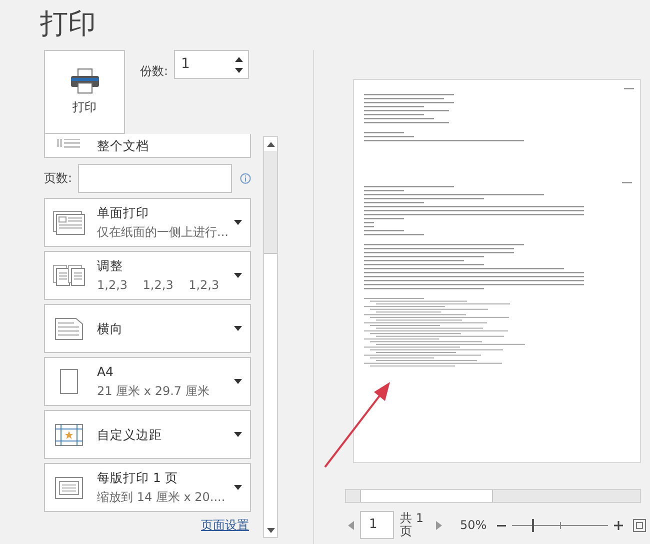  I want to click on single-page-icon, so click(69, 222).